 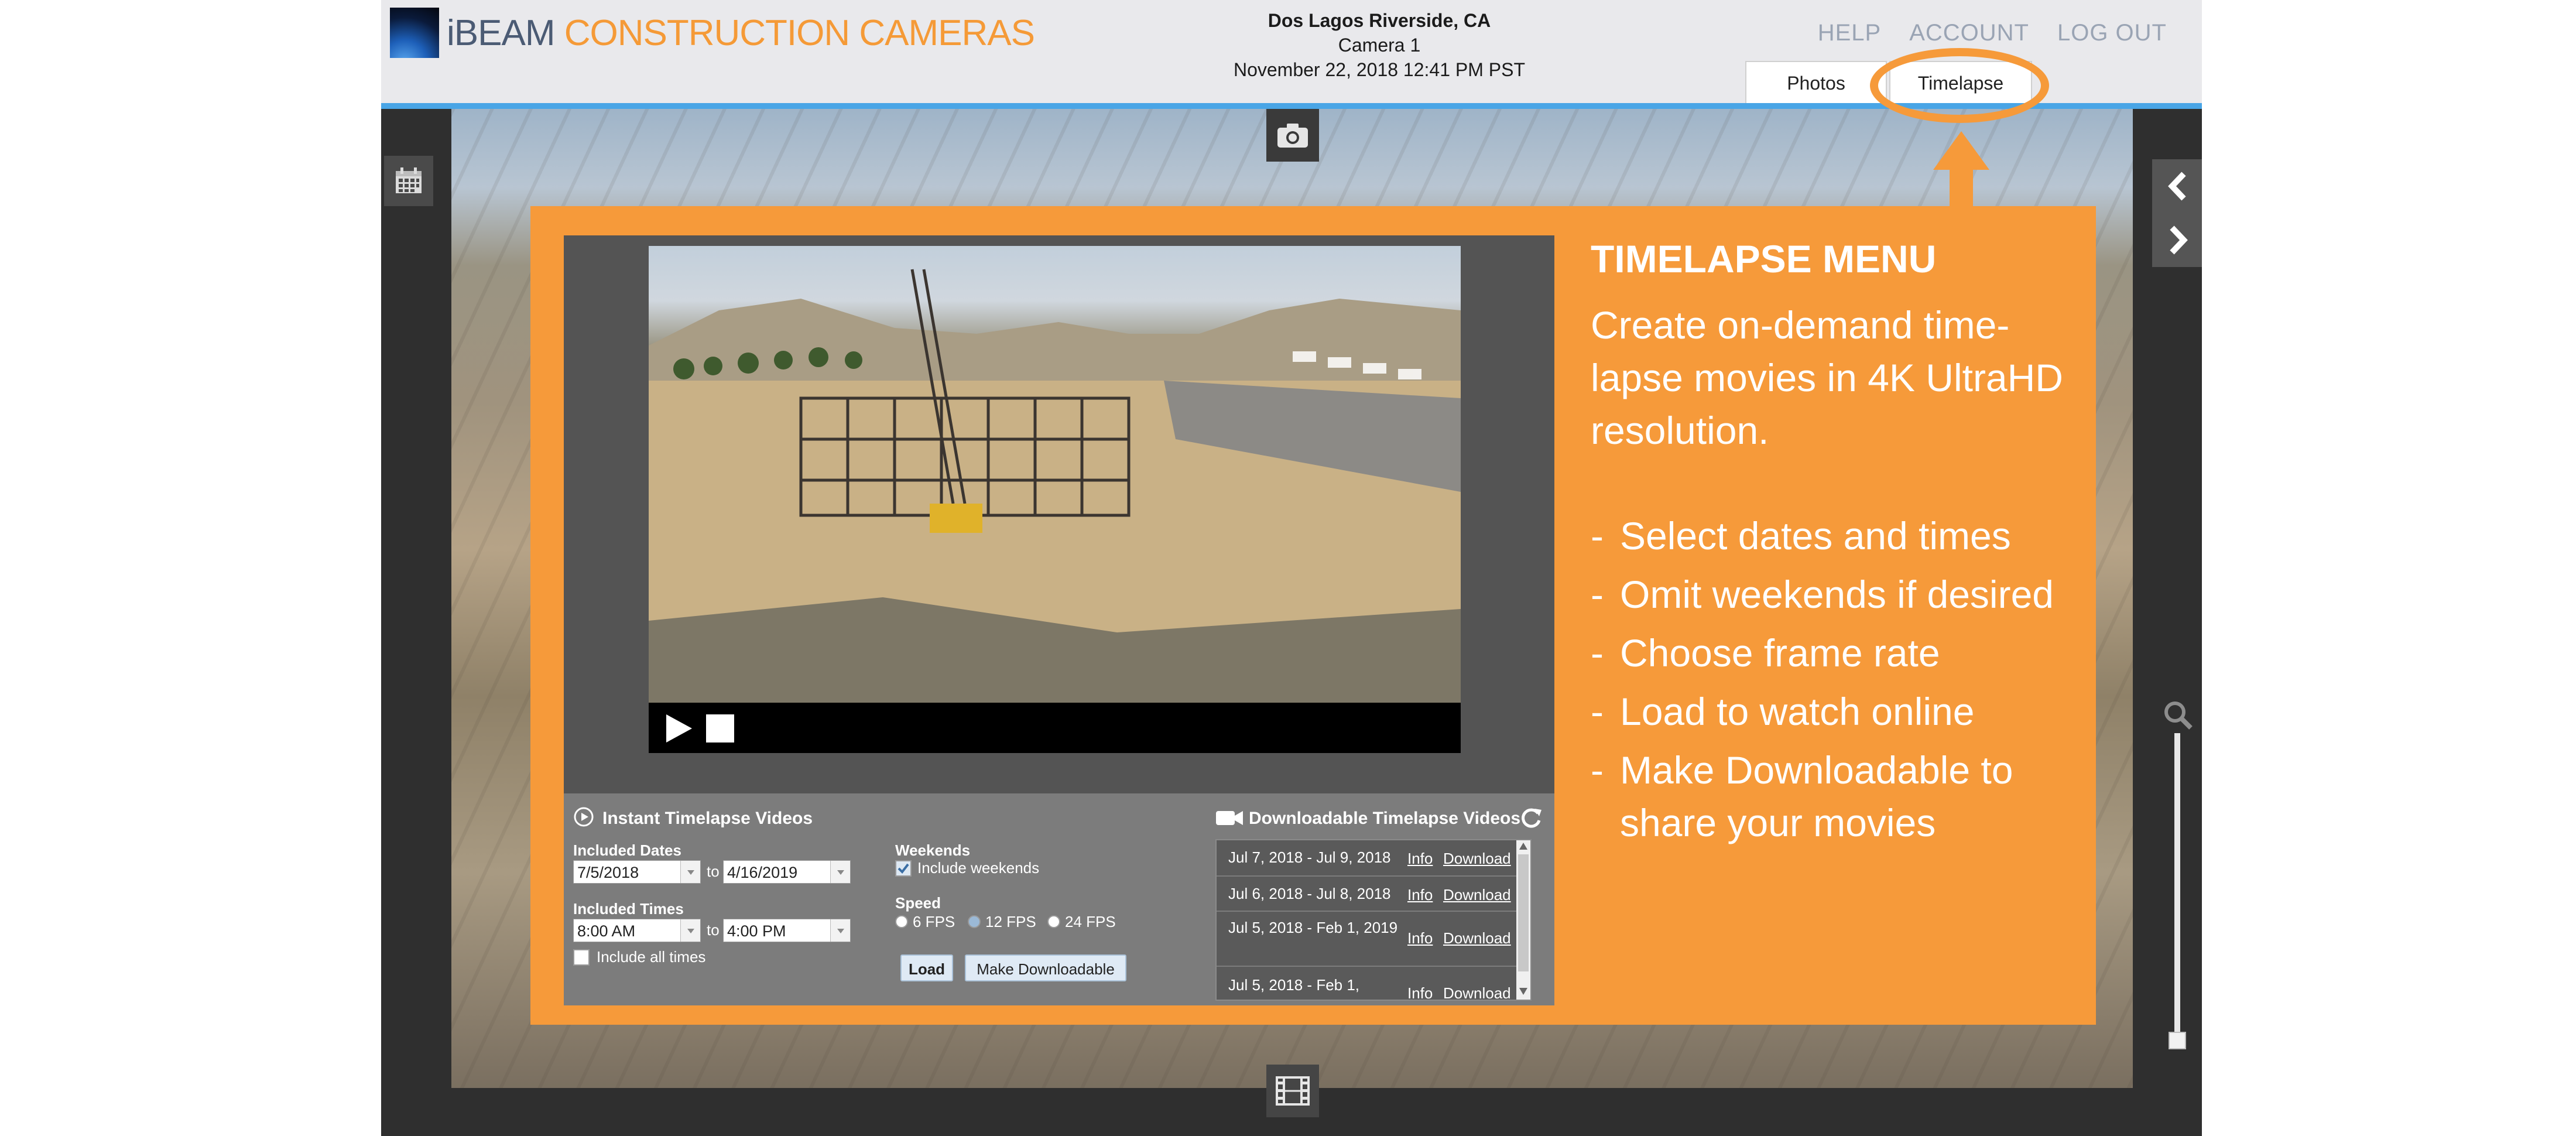 I want to click on load-button: Load, so click(x=926, y=968).